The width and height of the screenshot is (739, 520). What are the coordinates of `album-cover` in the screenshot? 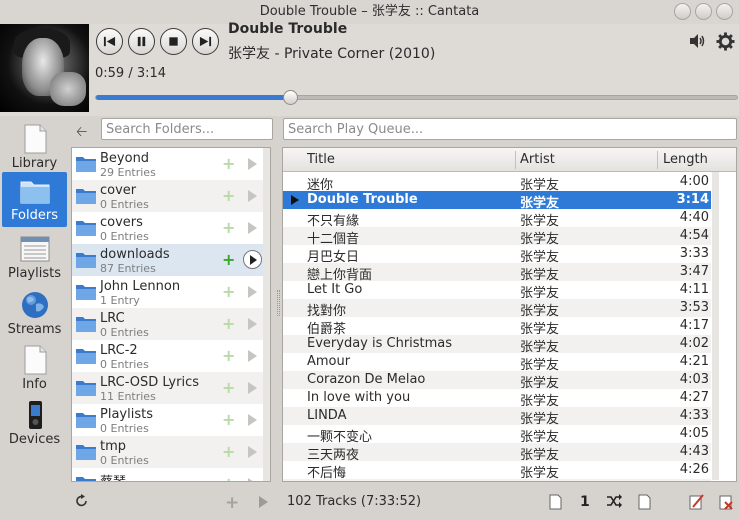 It's located at (44, 68).